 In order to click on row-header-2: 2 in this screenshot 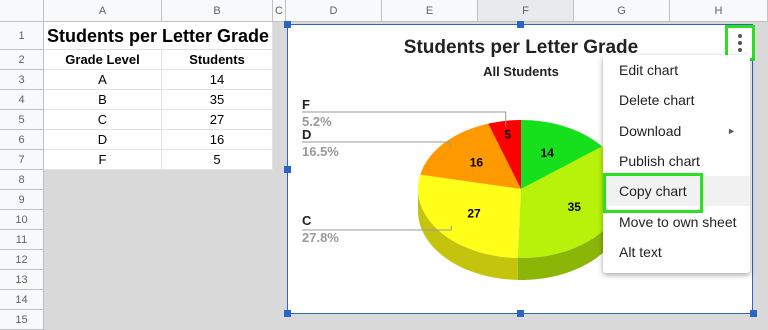, I will do `click(22, 60)`.